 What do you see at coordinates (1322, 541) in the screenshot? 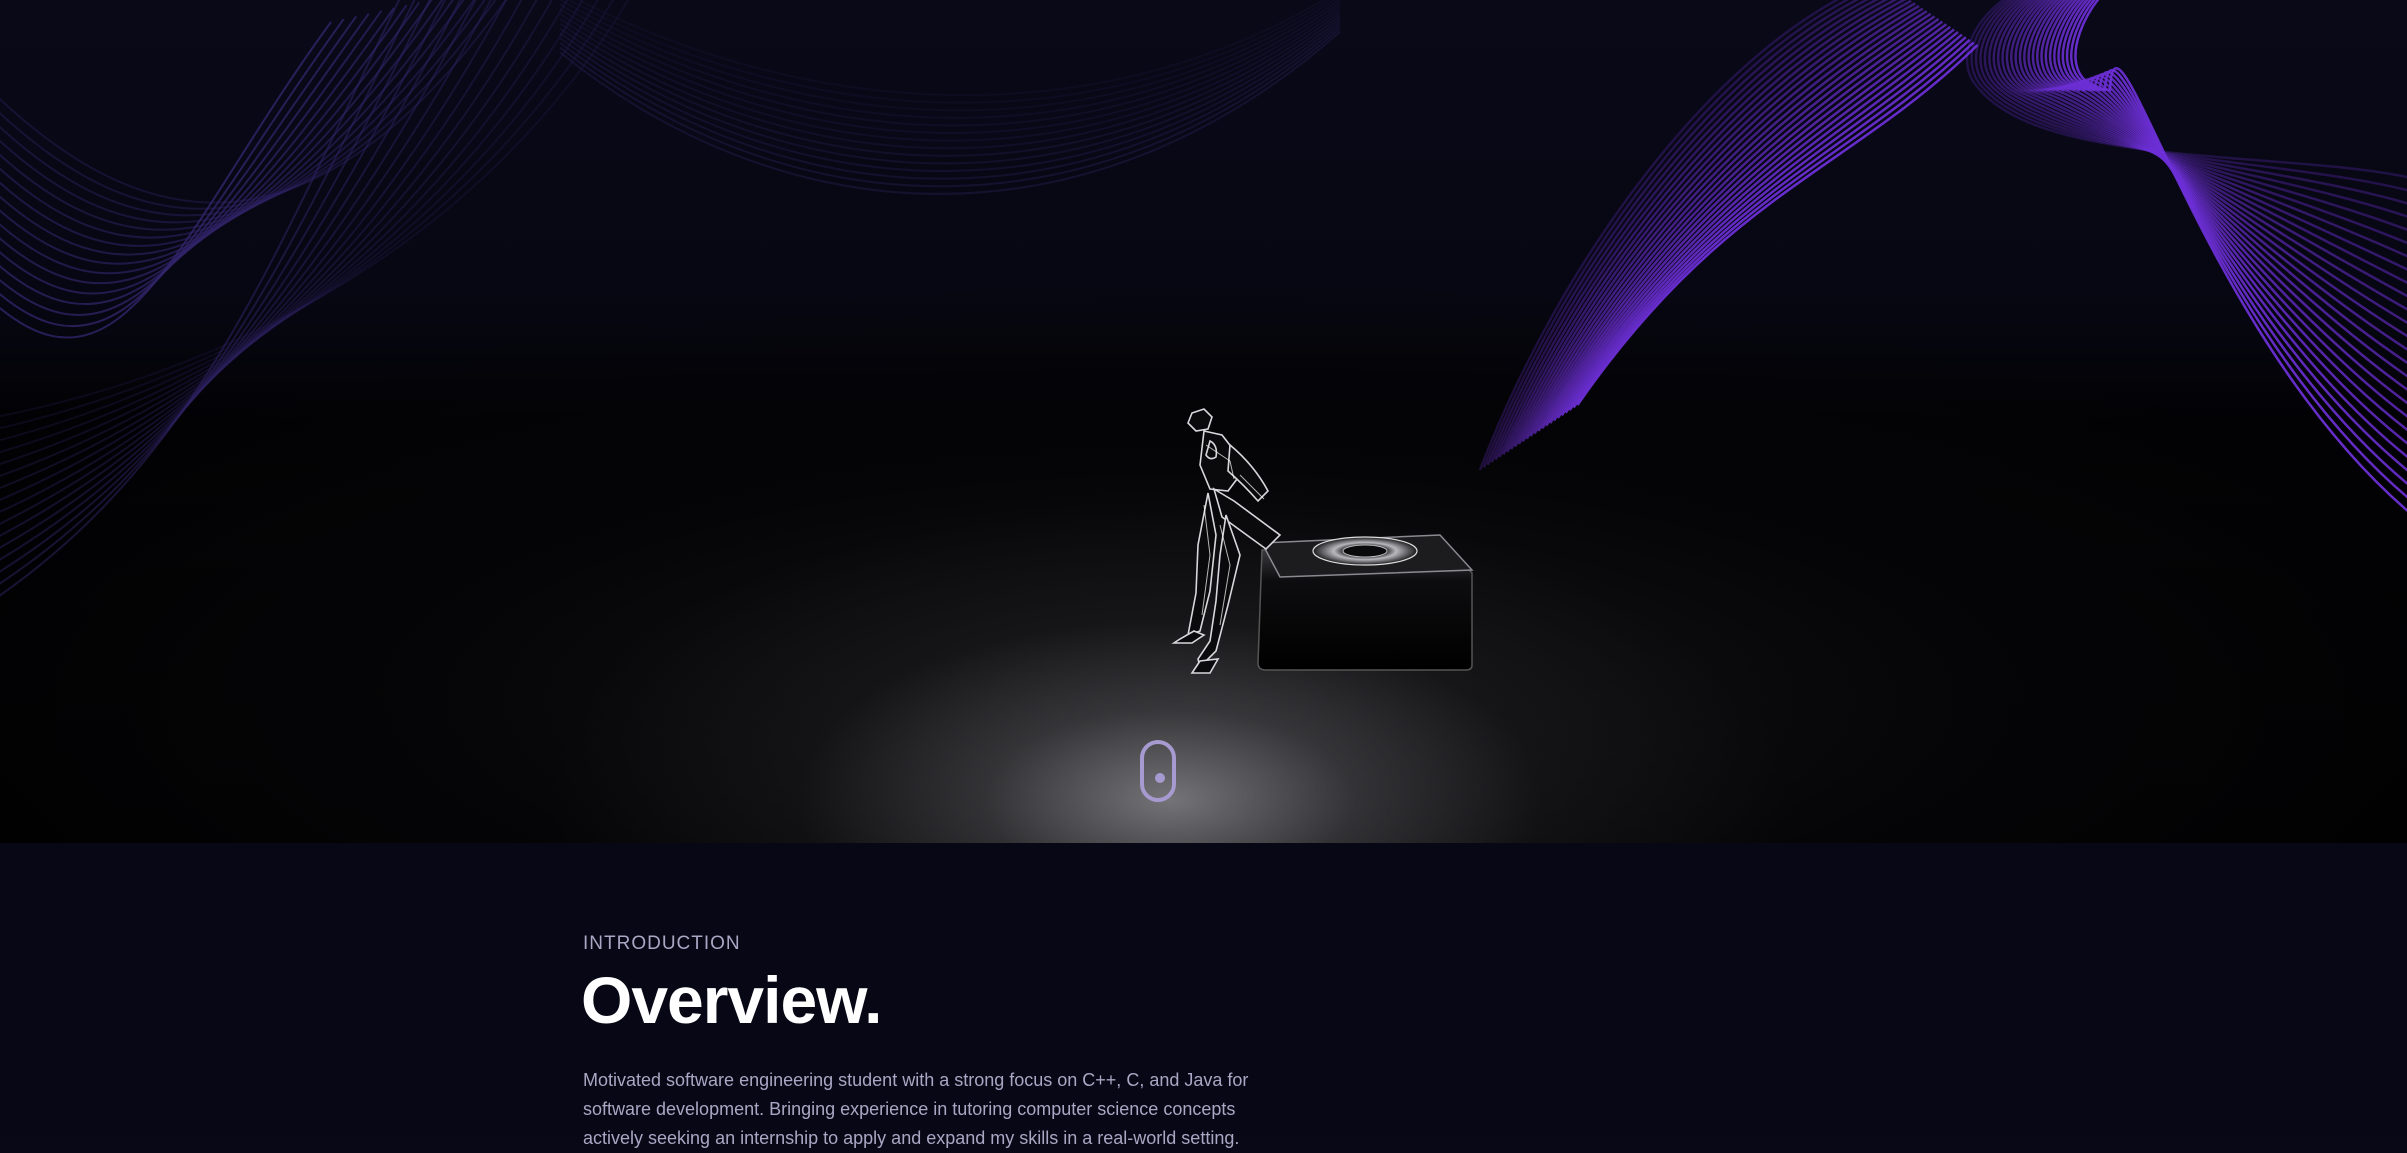
I see `robot-dj-scene` at bounding box center [1322, 541].